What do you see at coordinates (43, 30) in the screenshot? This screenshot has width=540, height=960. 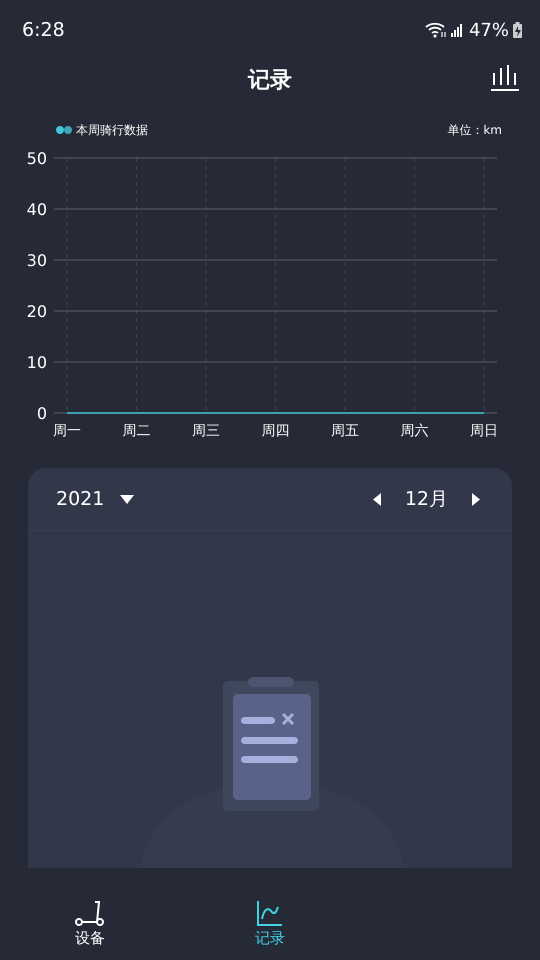 I see `status-time: 6:28` at bounding box center [43, 30].